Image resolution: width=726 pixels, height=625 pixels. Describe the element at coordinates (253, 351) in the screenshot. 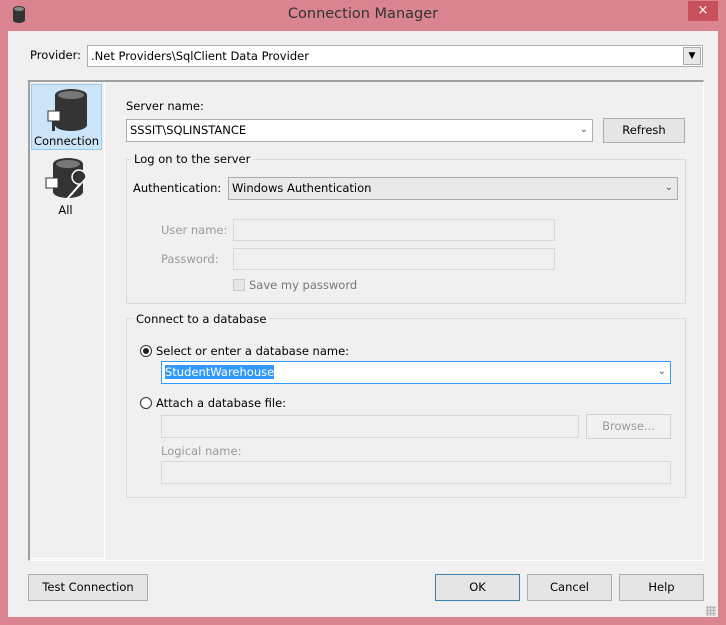

I see `select-database-label: Select or enter a database name:` at that location.